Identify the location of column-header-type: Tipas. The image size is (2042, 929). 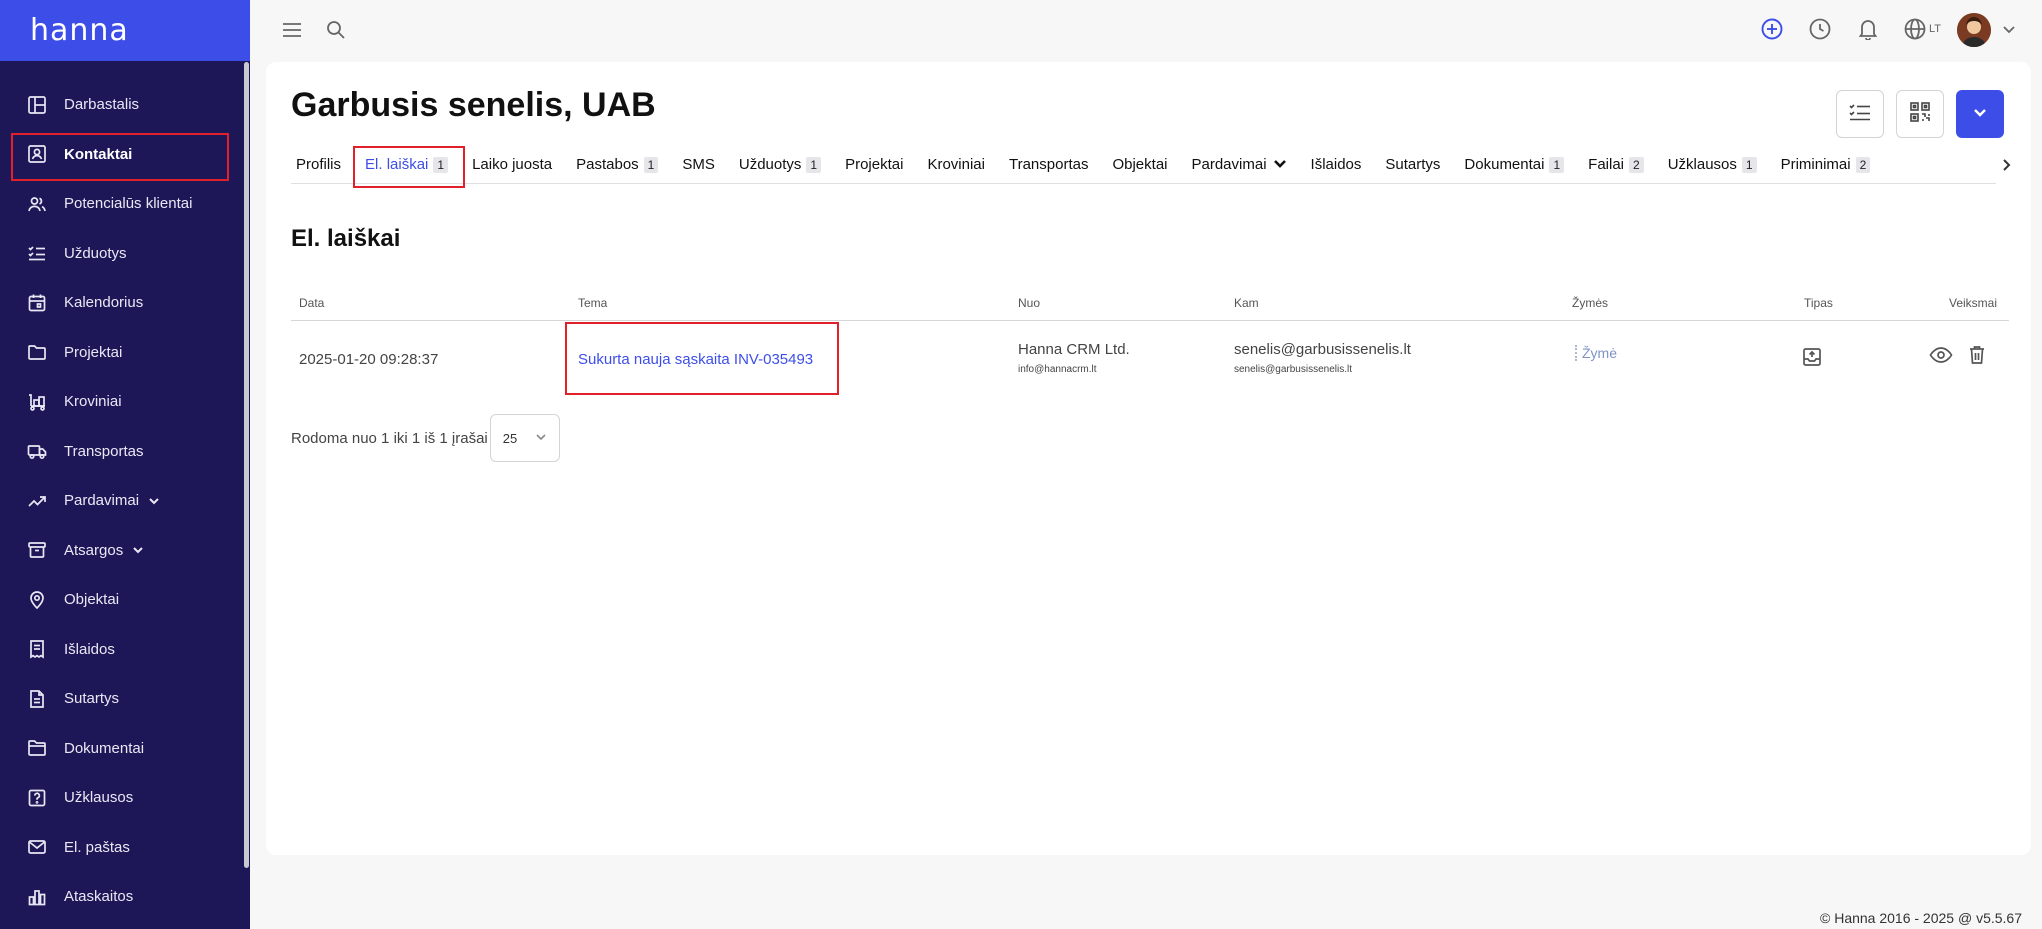
(1818, 303).